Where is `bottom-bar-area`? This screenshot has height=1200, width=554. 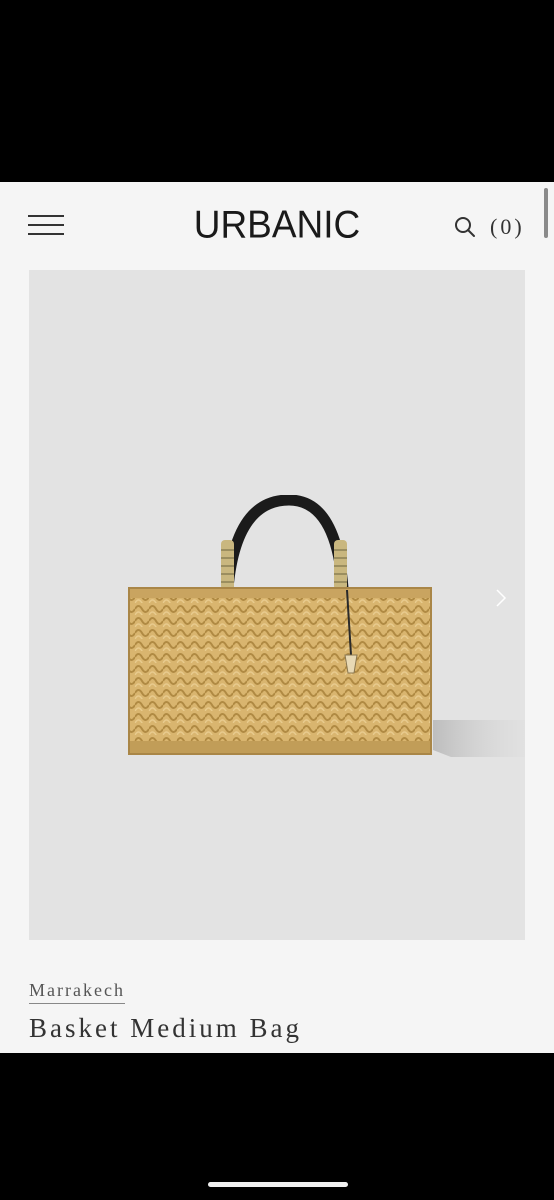 bottom-bar-area is located at coordinates (277, 1126).